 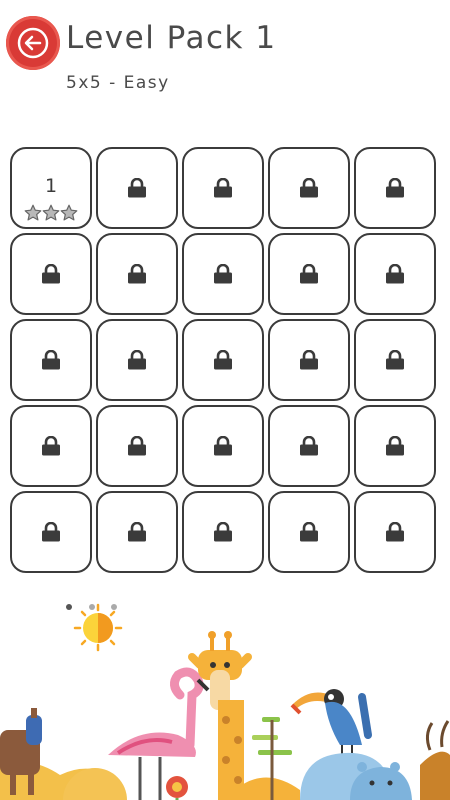 What do you see at coordinates (244, 715) in the screenshot?
I see `giraffe` at bounding box center [244, 715].